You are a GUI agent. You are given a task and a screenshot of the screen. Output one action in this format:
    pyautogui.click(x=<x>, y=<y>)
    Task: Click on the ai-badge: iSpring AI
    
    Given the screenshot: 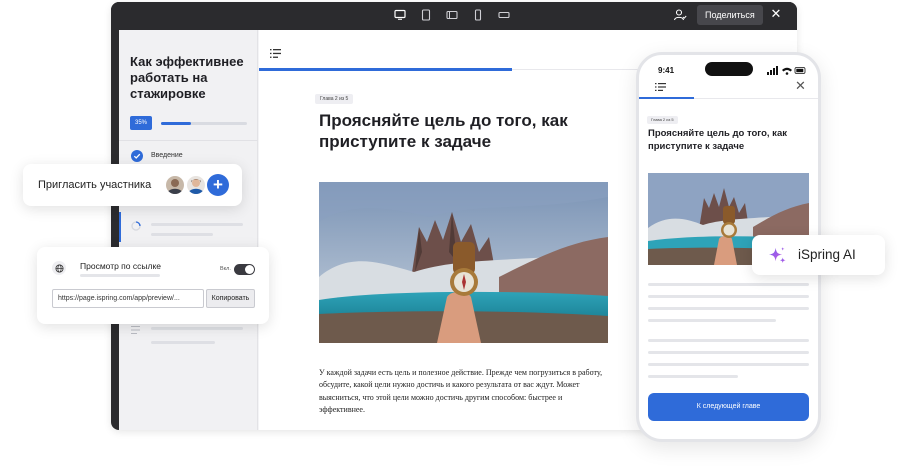 What is the action you would take?
    pyautogui.click(x=818, y=255)
    